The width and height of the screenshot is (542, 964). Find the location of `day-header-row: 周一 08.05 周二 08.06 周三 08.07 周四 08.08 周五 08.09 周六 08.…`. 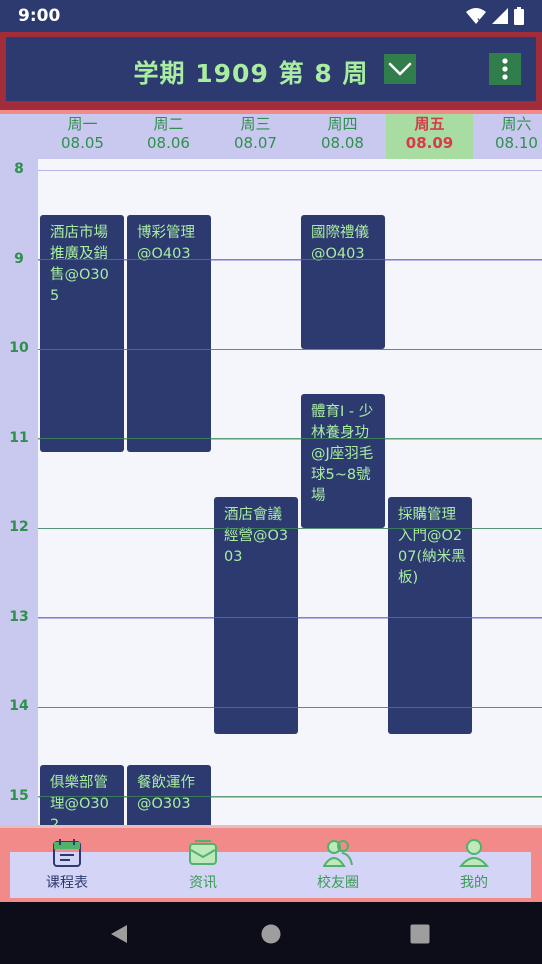

day-header-row: 周一 08.05 周二 08.06 周三 08.07 周四 08.08 周五 08.09 周六 08.… is located at coordinates (271, 136).